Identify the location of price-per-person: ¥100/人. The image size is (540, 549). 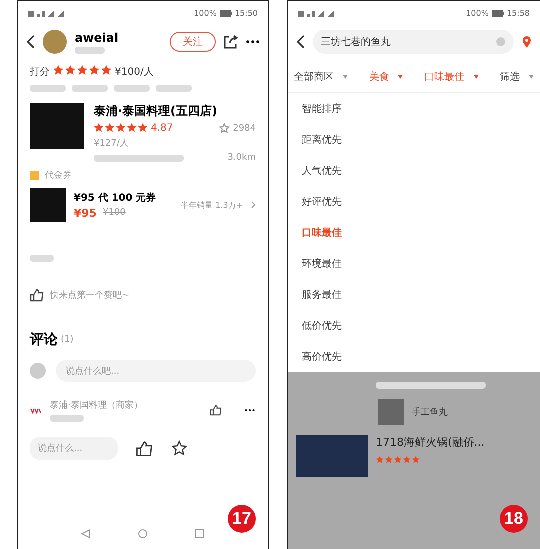
(134, 72).